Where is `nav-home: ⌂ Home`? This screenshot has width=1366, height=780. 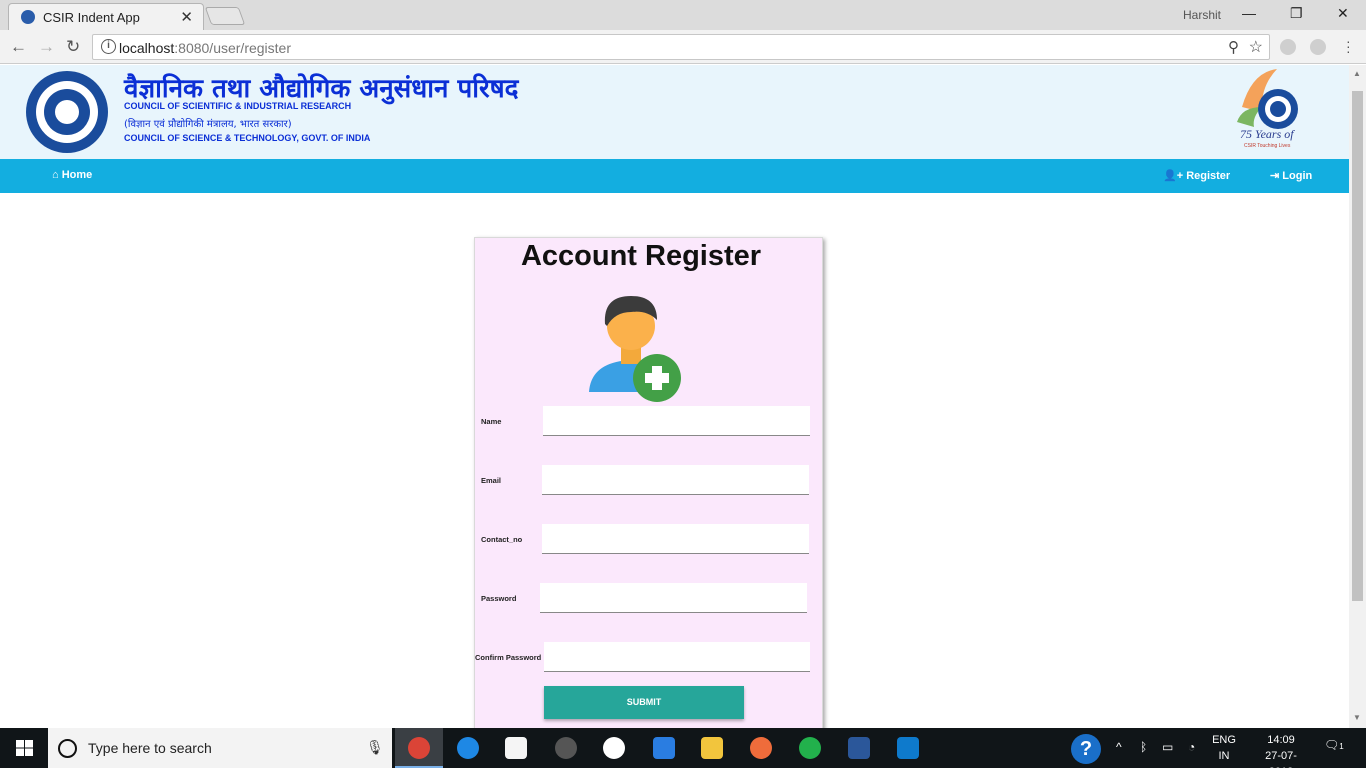
nav-home: ⌂ Home is located at coordinates (72, 175).